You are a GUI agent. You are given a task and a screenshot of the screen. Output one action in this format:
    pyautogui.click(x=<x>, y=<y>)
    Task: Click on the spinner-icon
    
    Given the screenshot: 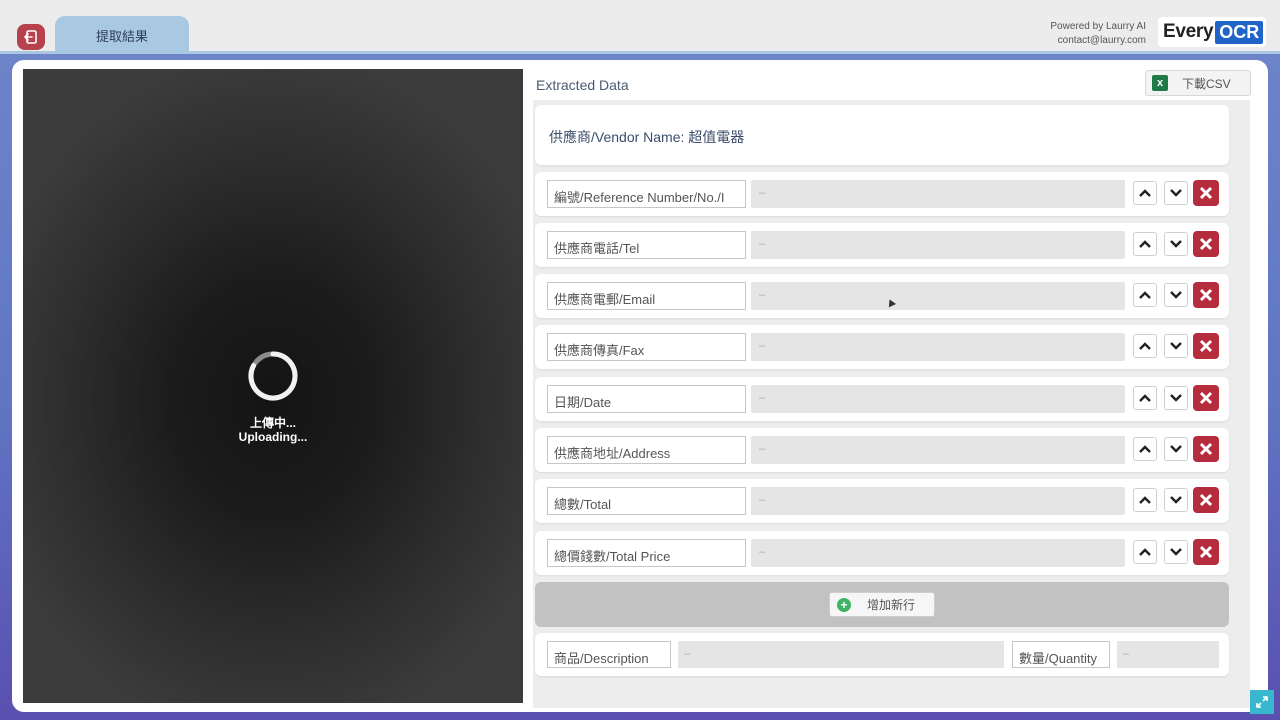 What is the action you would take?
    pyautogui.click(x=273, y=376)
    